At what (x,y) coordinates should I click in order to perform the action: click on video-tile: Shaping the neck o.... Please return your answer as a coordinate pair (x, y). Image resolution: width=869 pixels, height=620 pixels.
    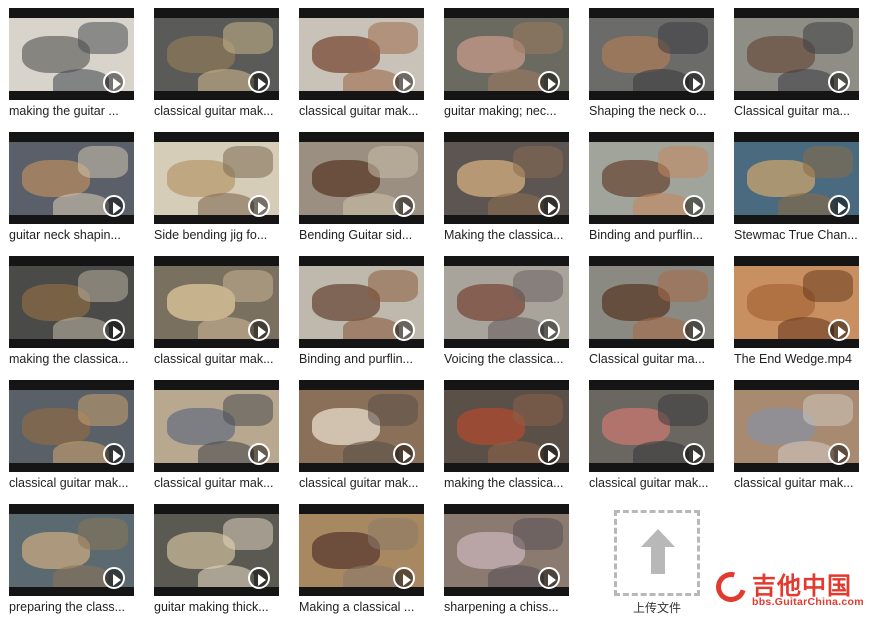
    Looking at the image, I should click on (661, 63).